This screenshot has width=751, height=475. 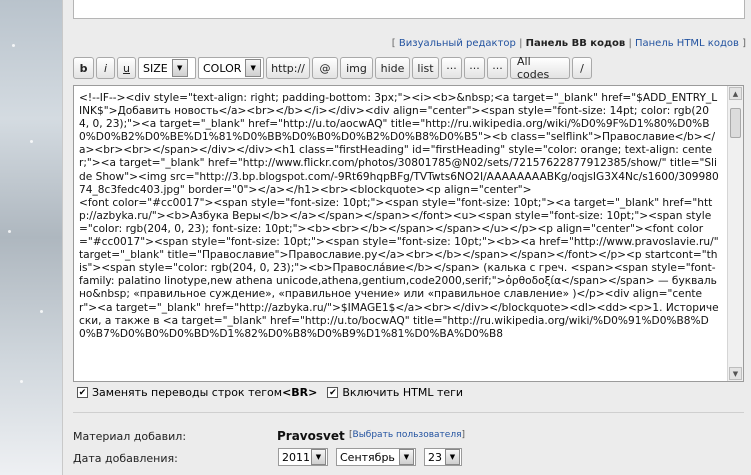 What do you see at coordinates (409, 9) in the screenshot?
I see `title-input-box` at bounding box center [409, 9].